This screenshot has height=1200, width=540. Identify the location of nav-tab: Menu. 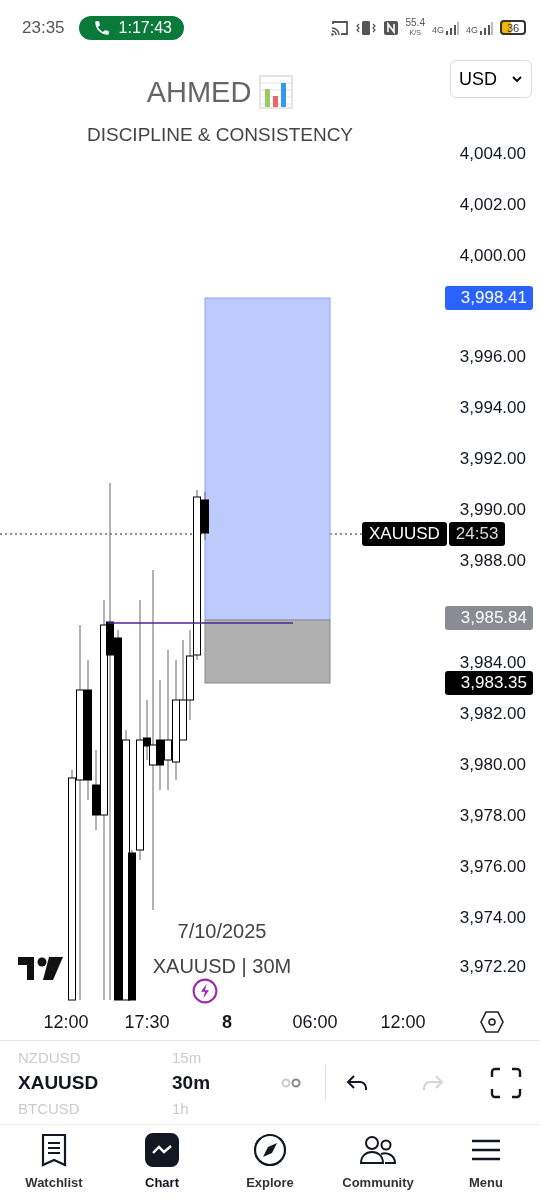
(486, 1165).